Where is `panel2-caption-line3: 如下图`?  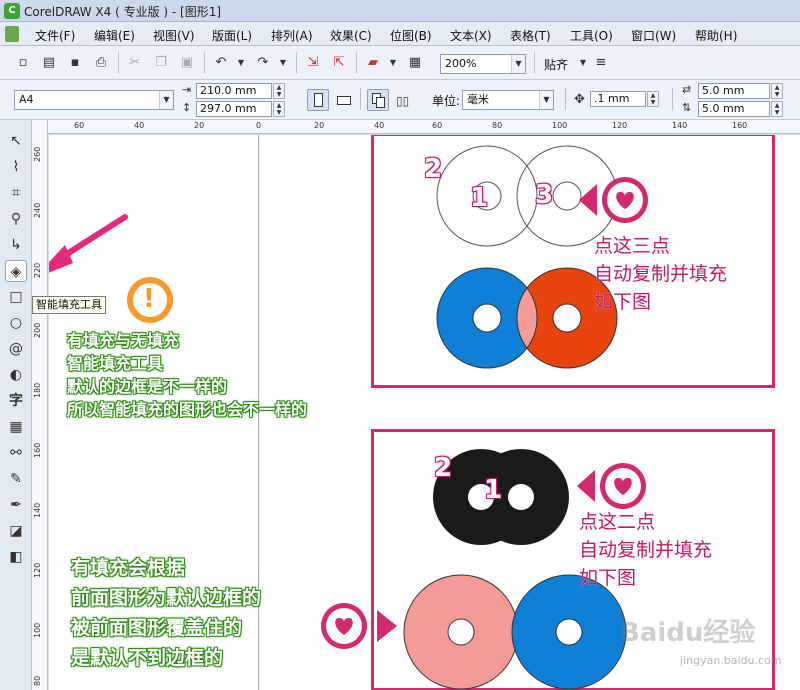
panel2-caption-line3: 如下图 is located at coordinates (608, 578).